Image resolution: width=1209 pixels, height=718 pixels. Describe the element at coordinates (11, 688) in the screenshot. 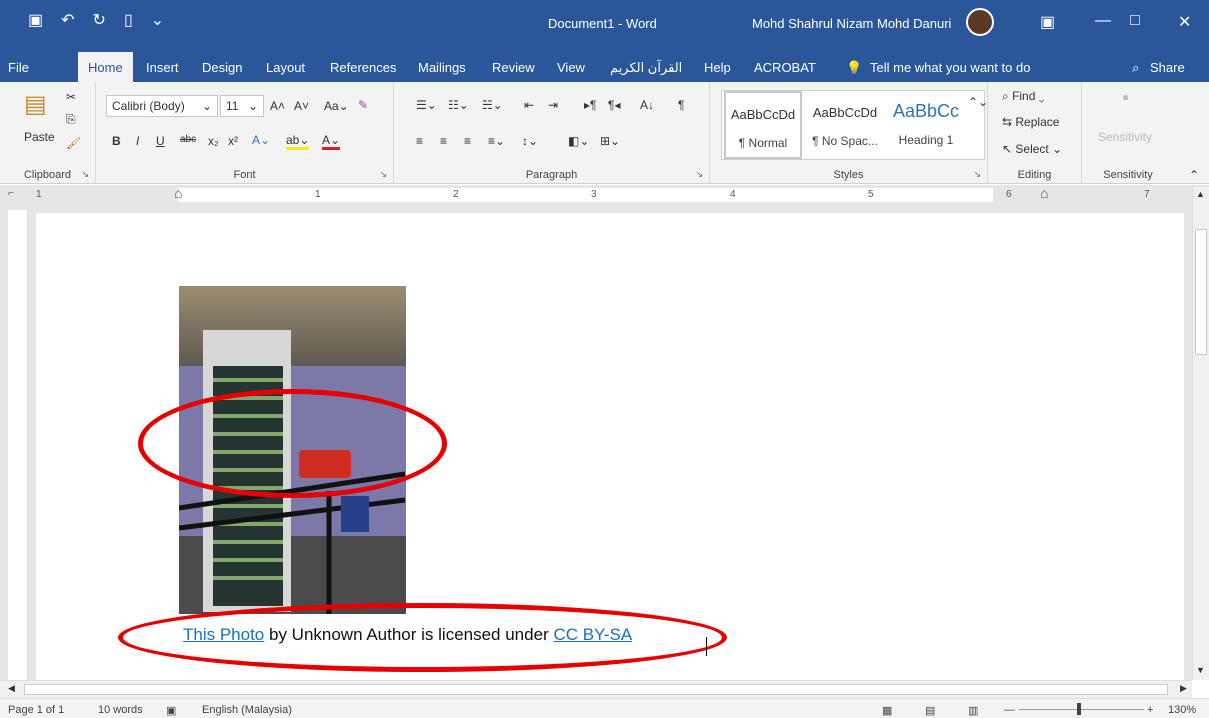

I see `scroll-left-icon: ◀` at that location.